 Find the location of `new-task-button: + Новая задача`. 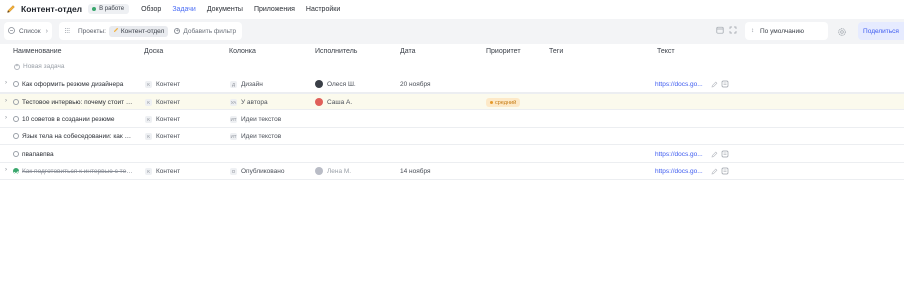

new-task-button: + Новая задача is located at coordinates (39, 66).